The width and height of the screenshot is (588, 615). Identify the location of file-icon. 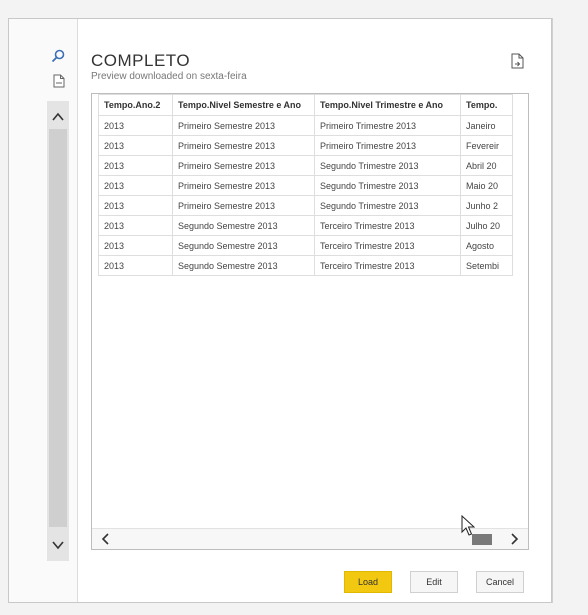
(59, 81).